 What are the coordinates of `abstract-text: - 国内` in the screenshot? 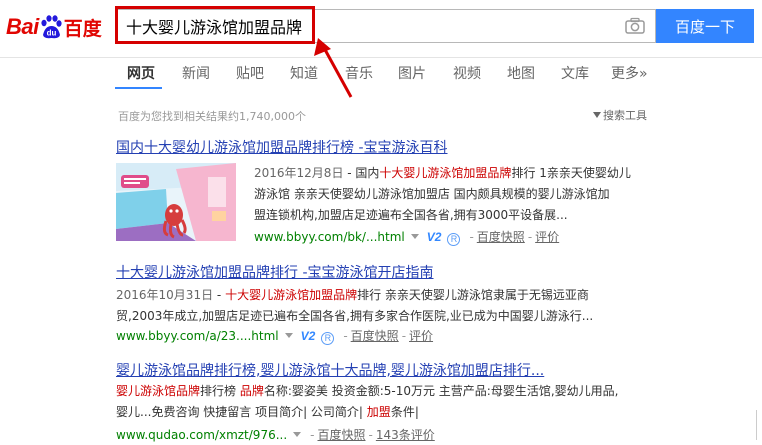 It's located at (361, 173).